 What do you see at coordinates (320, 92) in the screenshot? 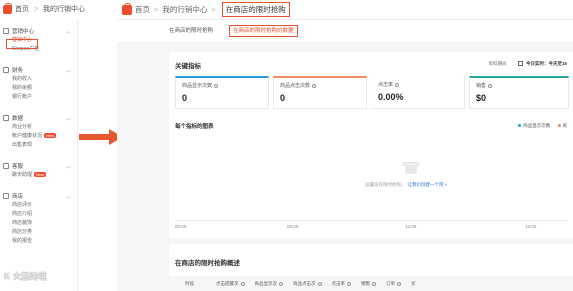
I see `metric-clicks: 商品点击次数 0` at bounding box center [320, 92].